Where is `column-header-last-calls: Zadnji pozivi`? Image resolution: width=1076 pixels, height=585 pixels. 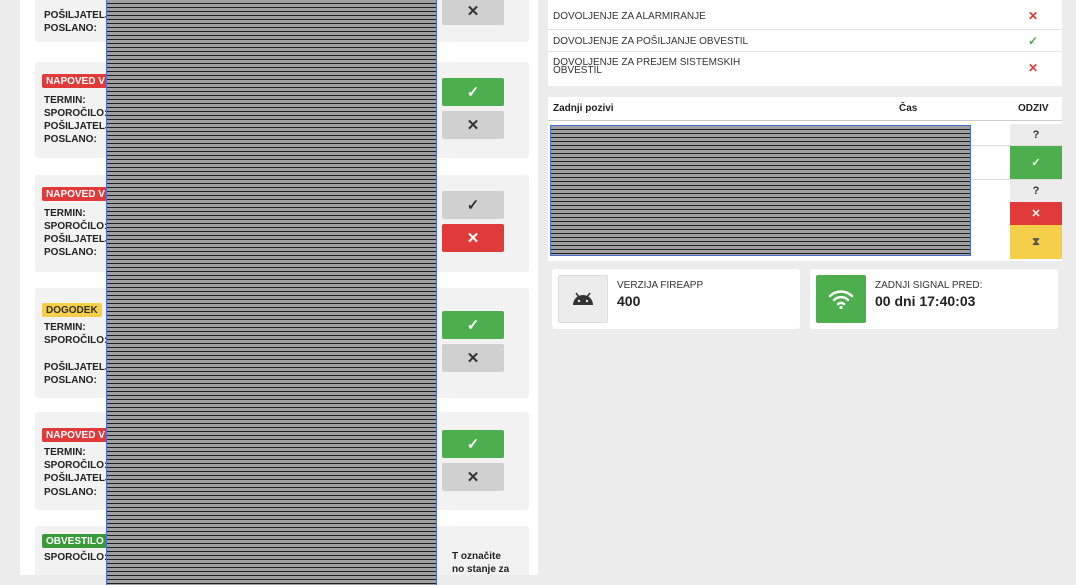 column-header-last-calls: Zadnji pozivi is located at coordinates (583, 108).